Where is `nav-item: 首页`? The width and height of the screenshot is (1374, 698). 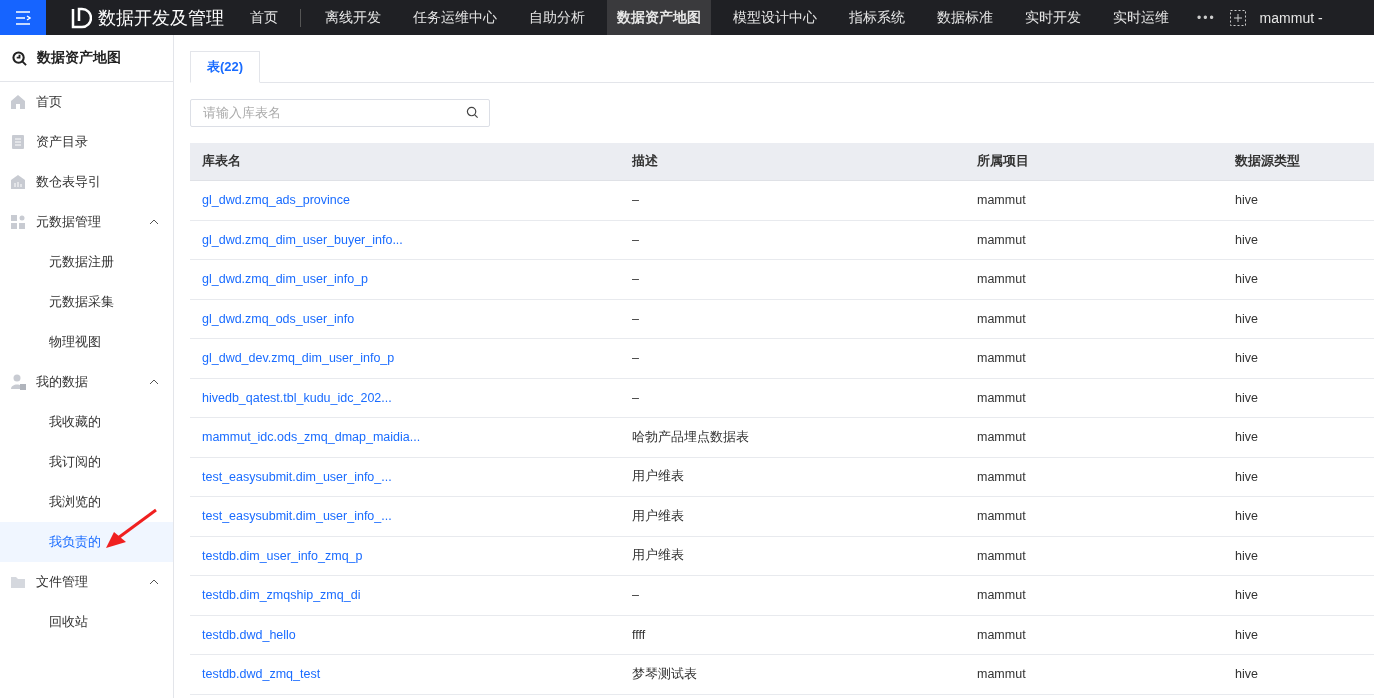
nav-item: 首页 is located at coordinates (264, 17).